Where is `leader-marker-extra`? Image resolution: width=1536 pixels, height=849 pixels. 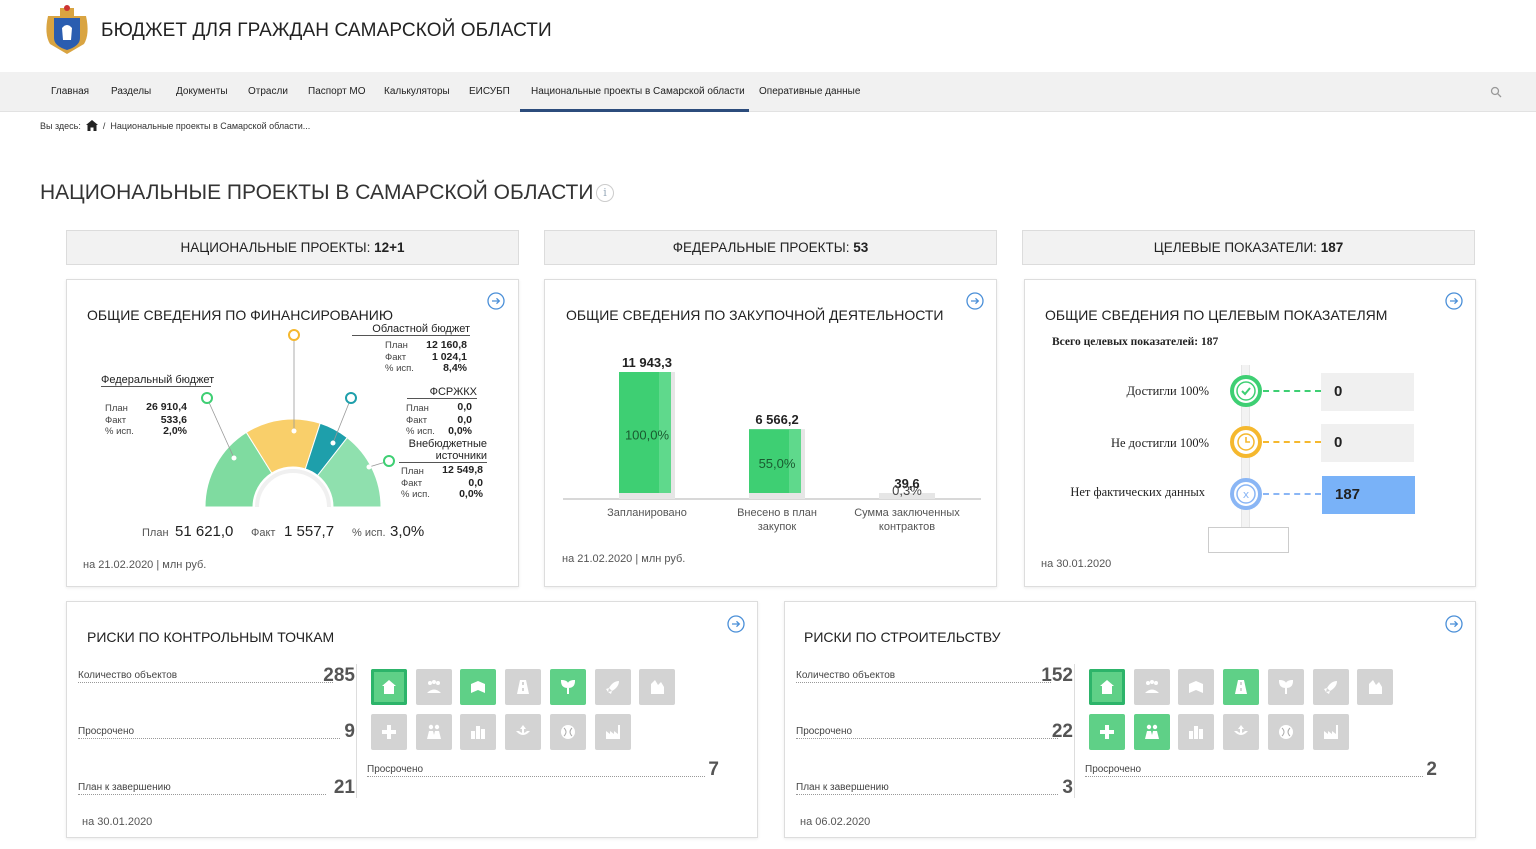 leader-marker-extra is located at coordinates (389, 461).